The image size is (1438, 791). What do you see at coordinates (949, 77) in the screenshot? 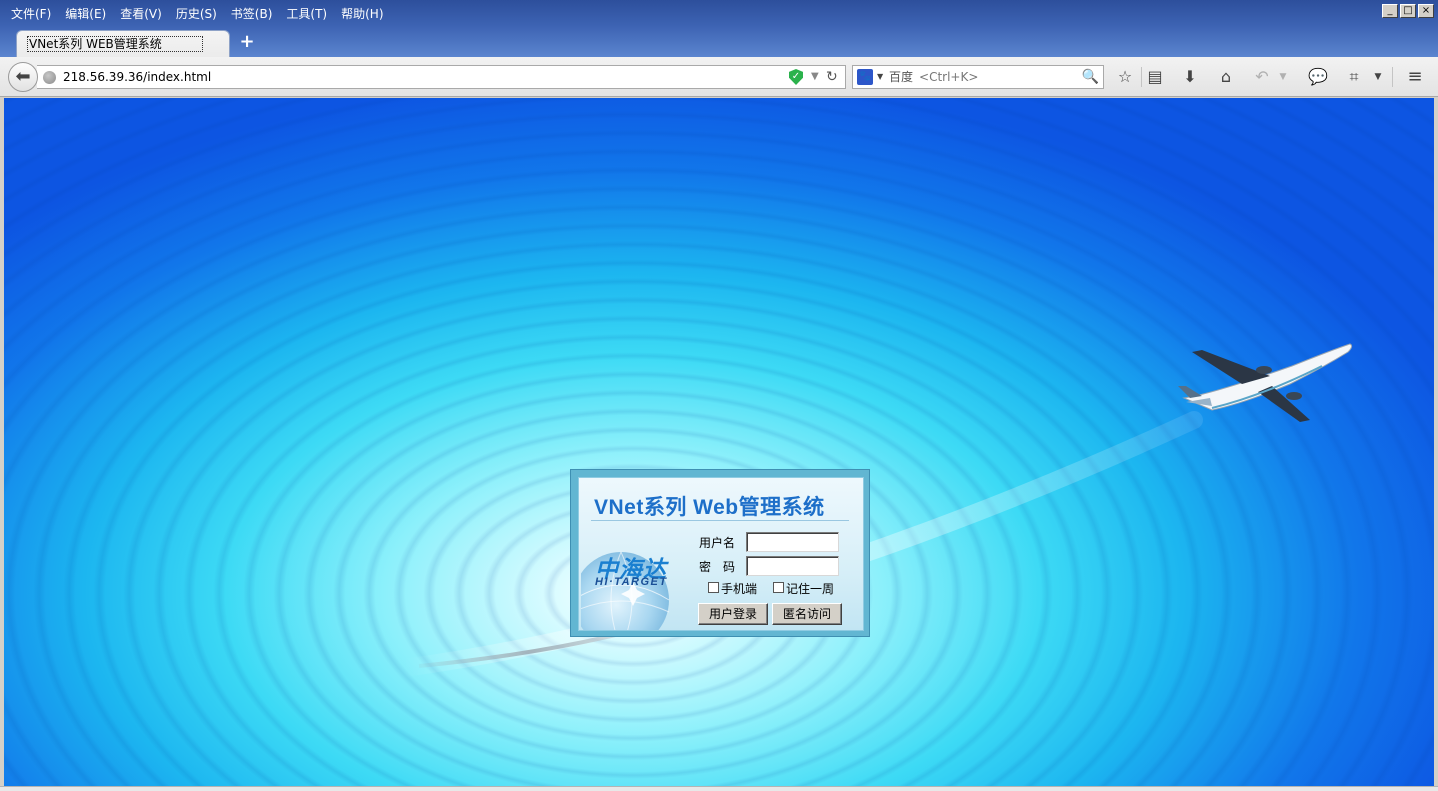
I see `search-placeholder: <Ctrl+K>` at bounding box center [949, 77].